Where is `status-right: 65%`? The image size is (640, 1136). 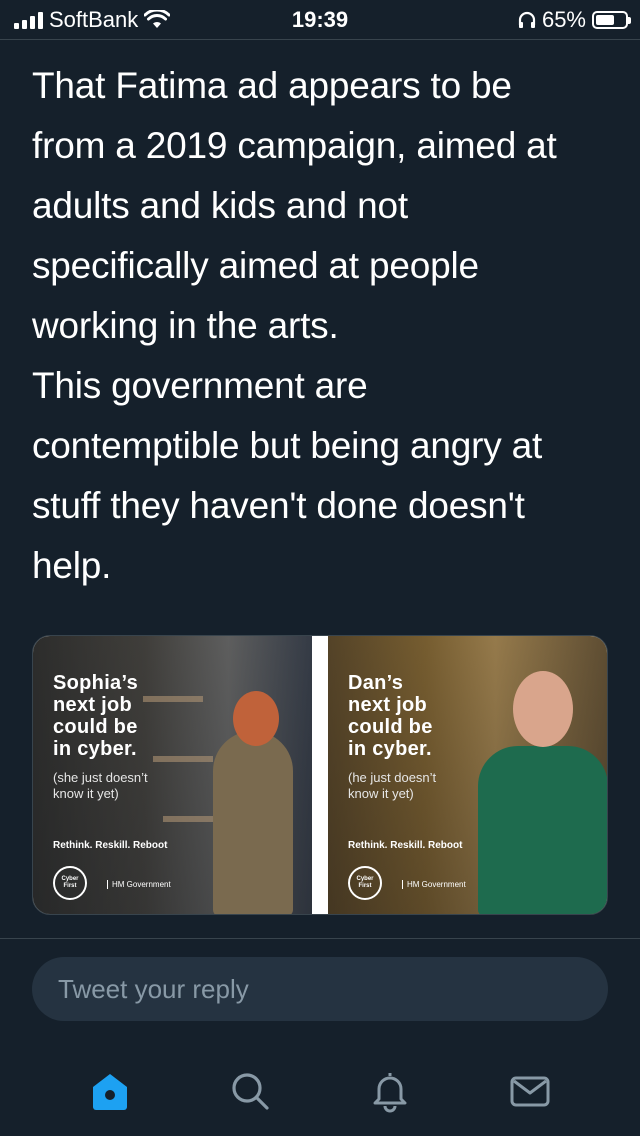
status-right: 65% is located at coordinates (574, 19).